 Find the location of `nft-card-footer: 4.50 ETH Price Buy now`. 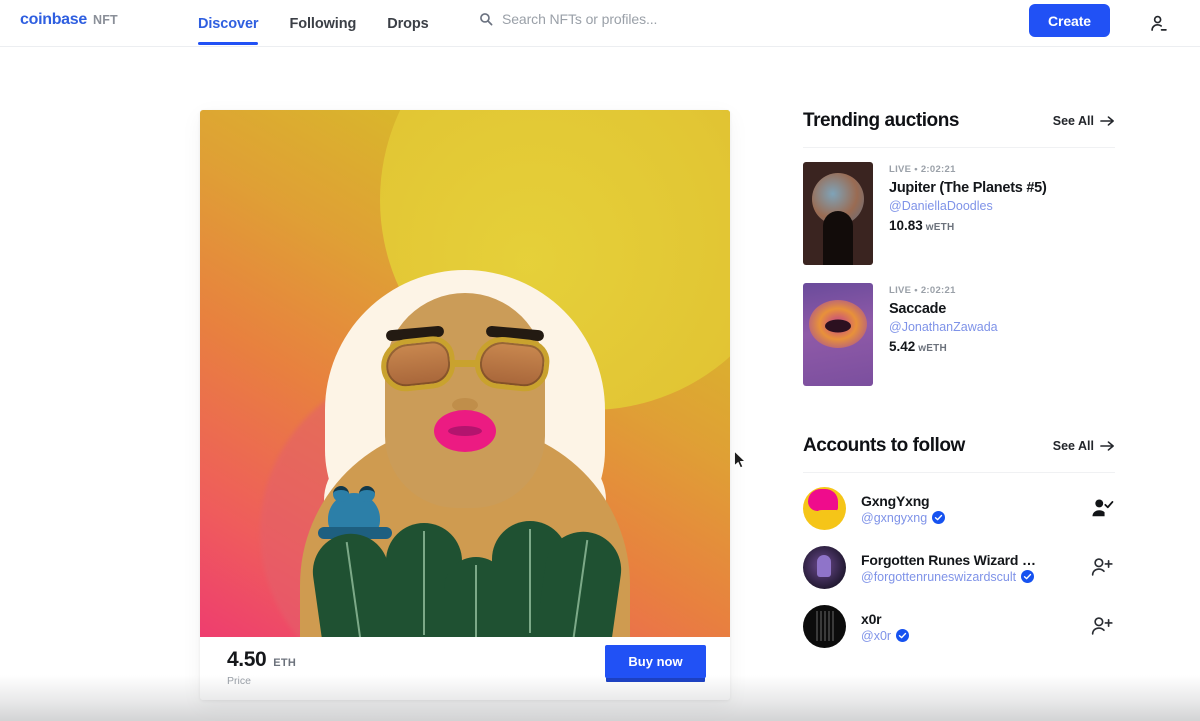

nft-card-footer: 4.50 ETH Price Buy now is located at coordinates (465, 668).